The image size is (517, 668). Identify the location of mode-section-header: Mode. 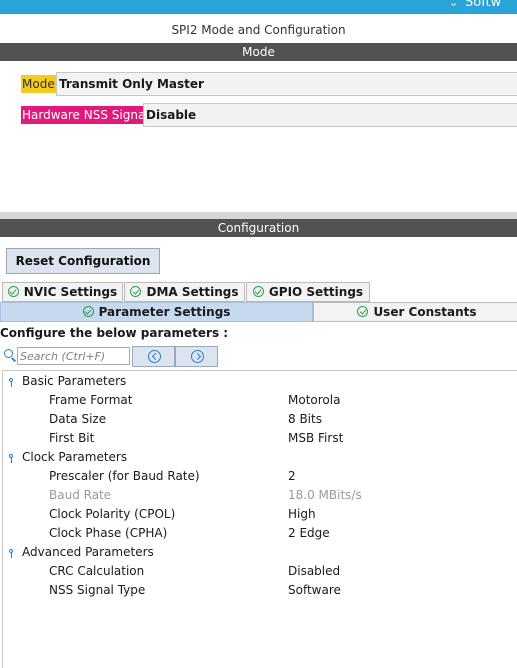
(258, 52).